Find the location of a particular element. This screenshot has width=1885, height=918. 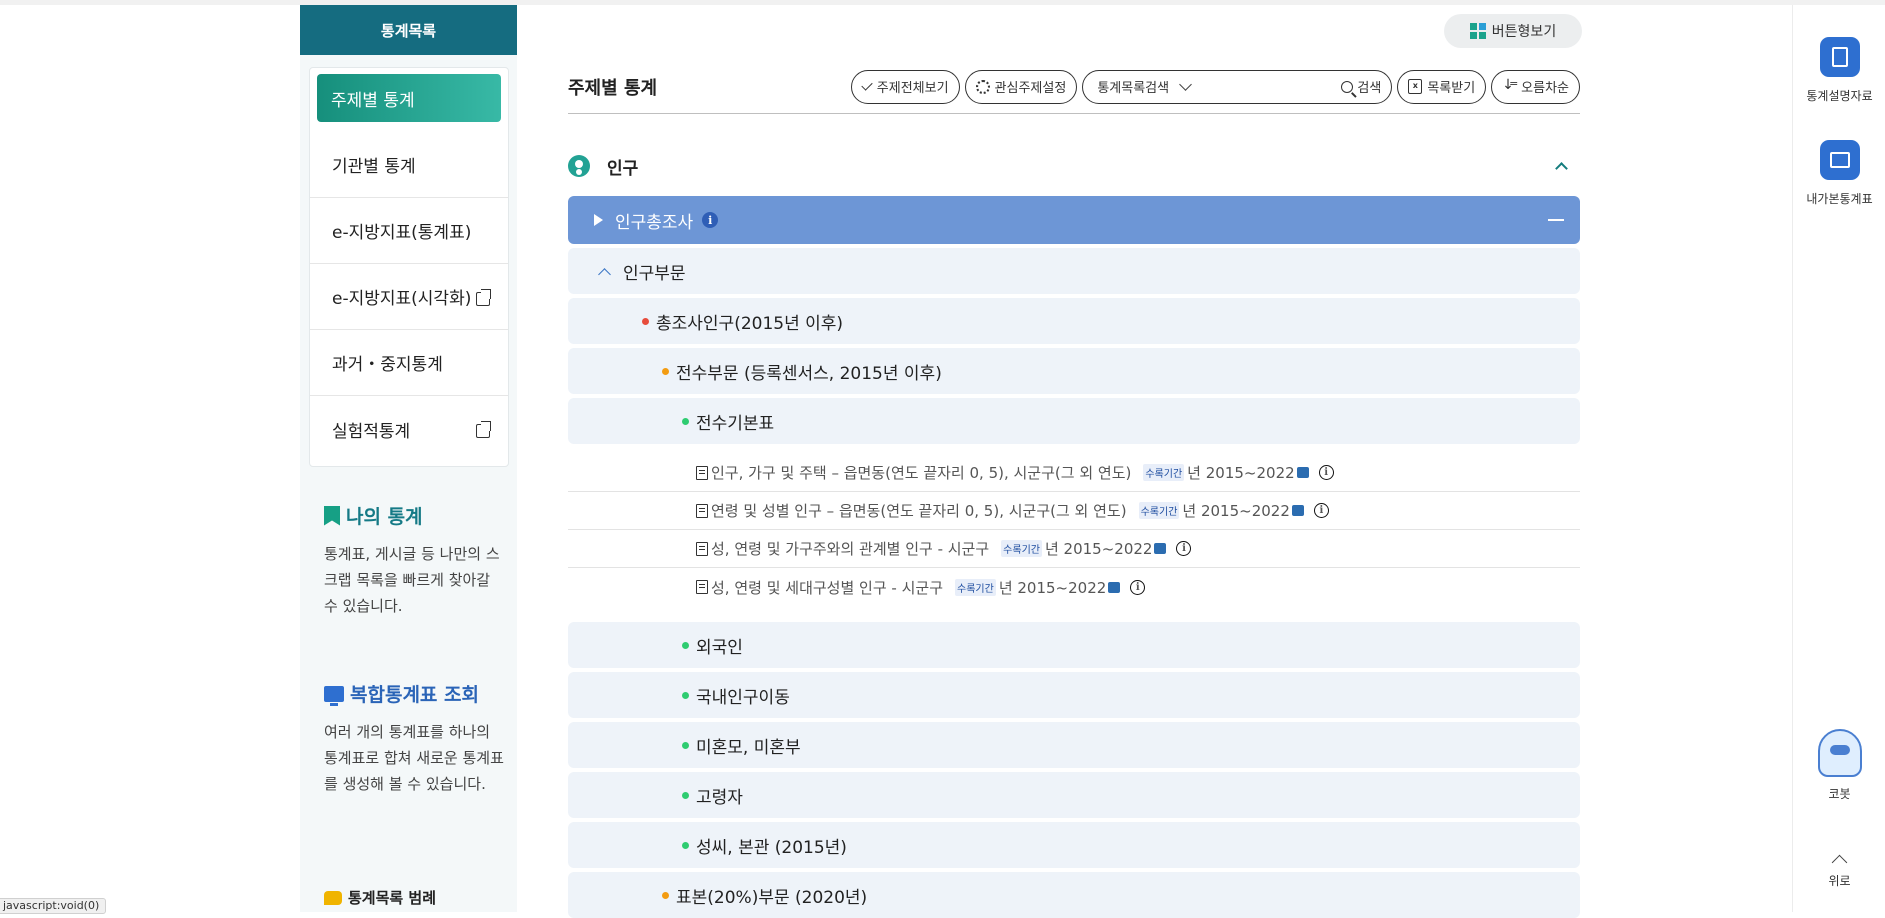

category-label: 외국인 is located at coordinates (719, 647).